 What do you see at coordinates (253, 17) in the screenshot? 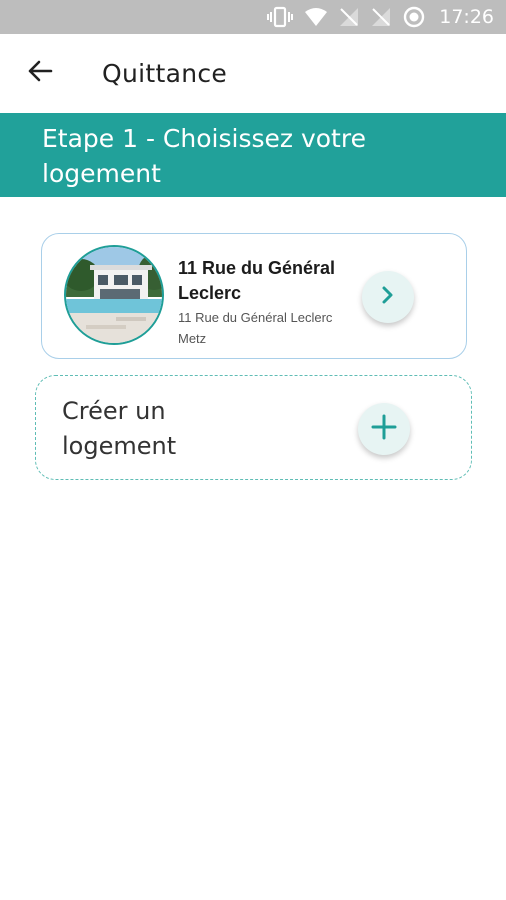
I see `status-bar: 17:26` at bounding box center [253, 17].